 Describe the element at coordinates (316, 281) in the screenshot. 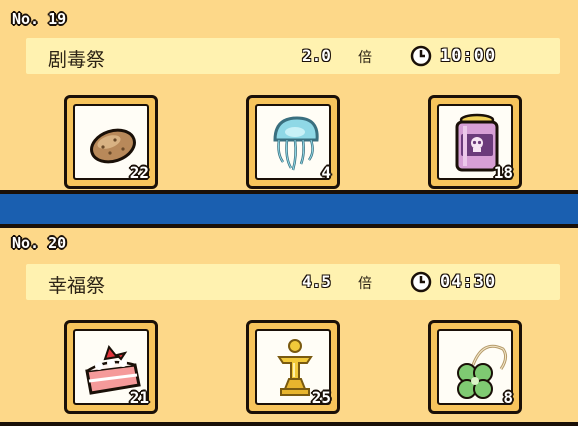

I see `festival-multiplier: 4.5` at that location.